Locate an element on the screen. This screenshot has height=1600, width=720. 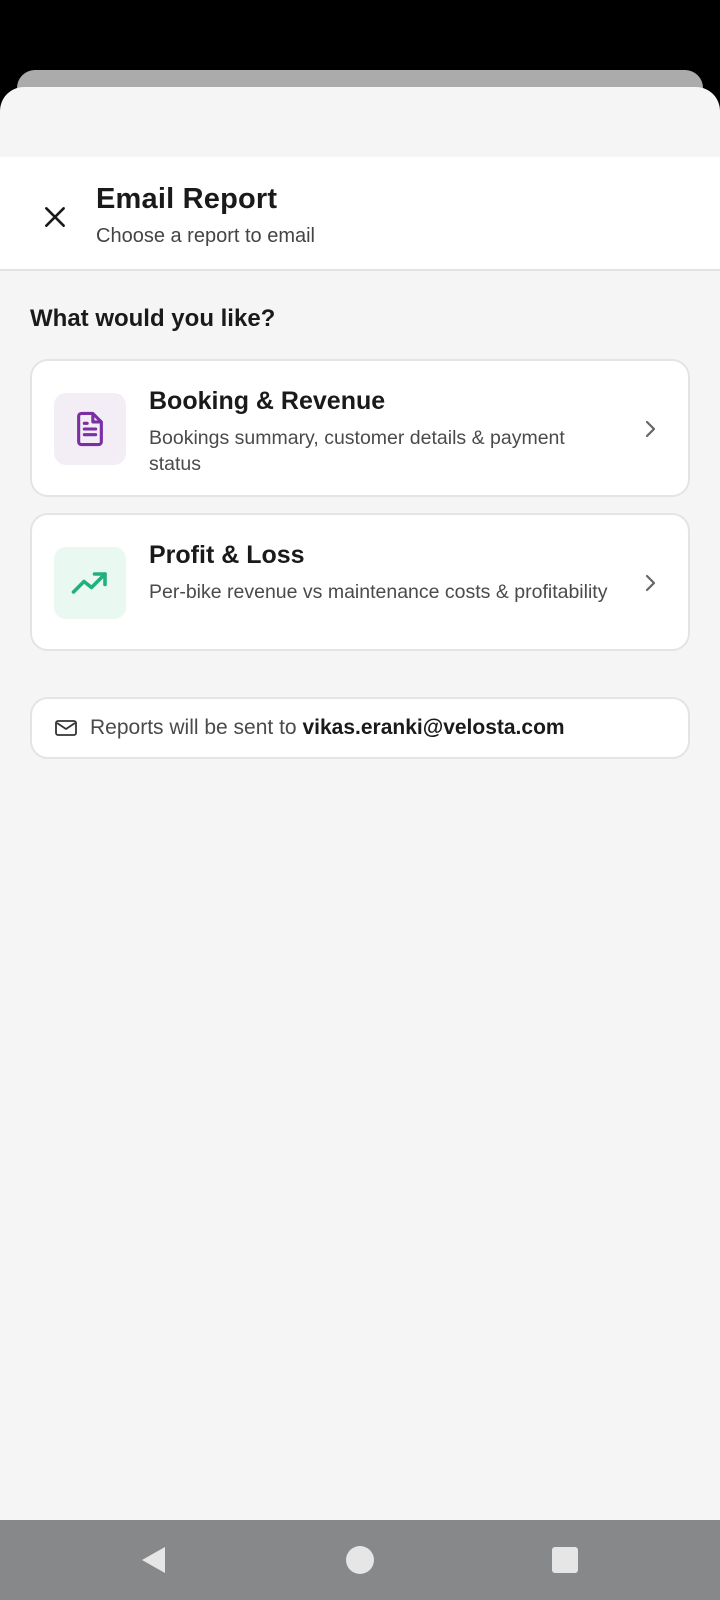
back-icon is located at coordinates (153, 1560).